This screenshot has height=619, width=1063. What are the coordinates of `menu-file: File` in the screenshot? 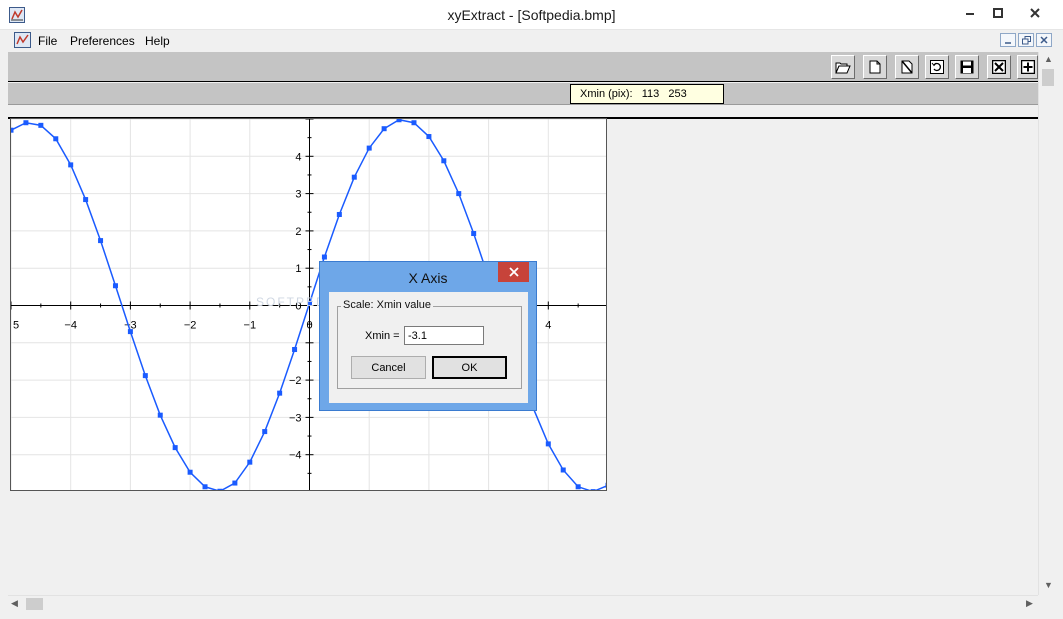 It's located at (47, 41).